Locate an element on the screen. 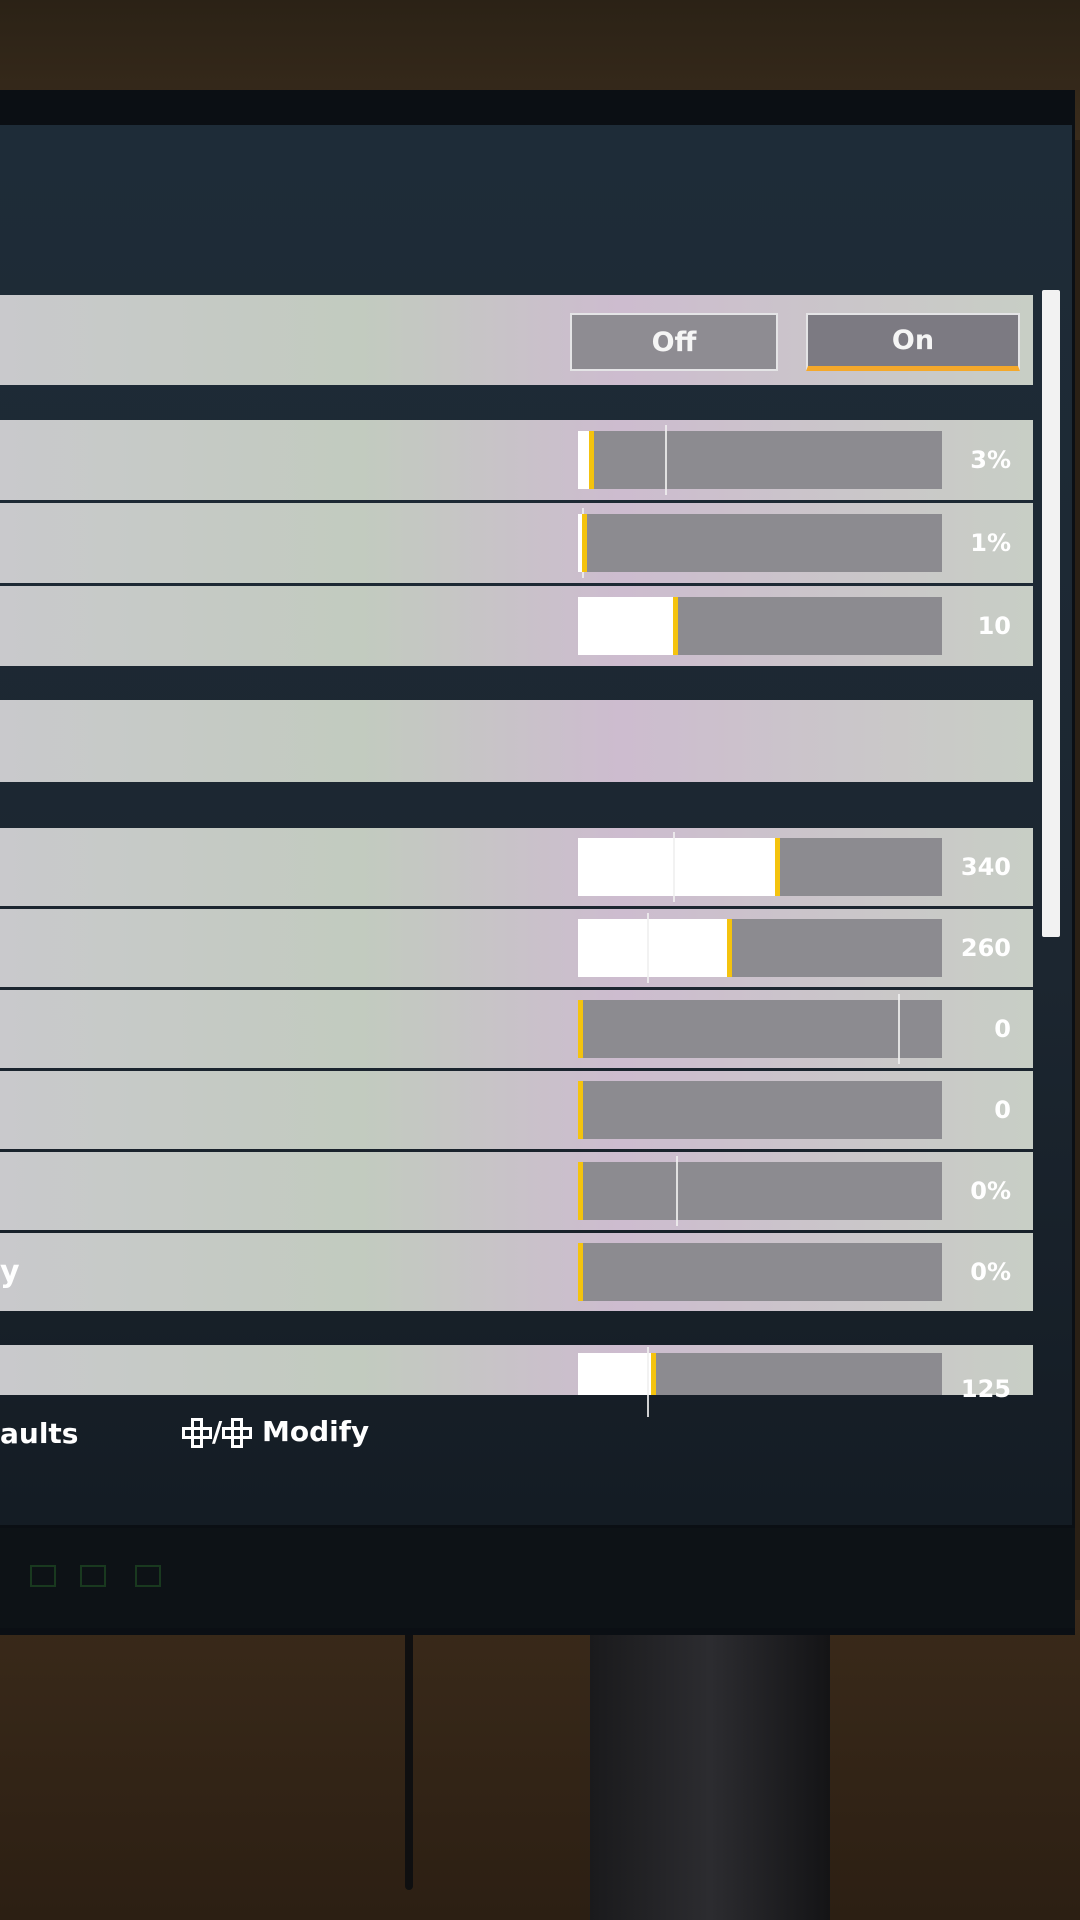 Image resolution: width=1080 pixels, height=1920 pixels. dpad-left-icon is located at coordinates (197, 1433).